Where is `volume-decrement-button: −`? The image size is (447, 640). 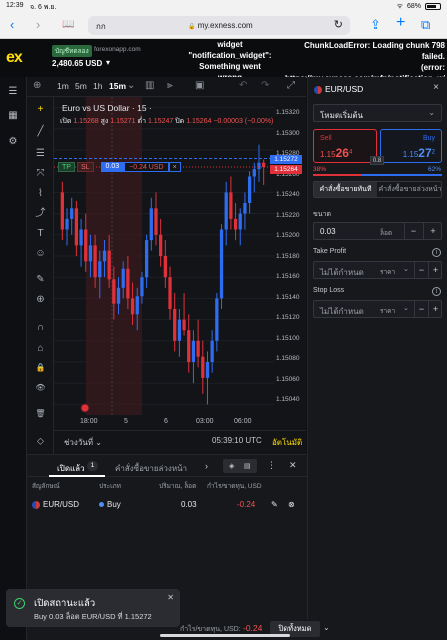 volume-decrement-button: − is located at coordinates (413, 231).